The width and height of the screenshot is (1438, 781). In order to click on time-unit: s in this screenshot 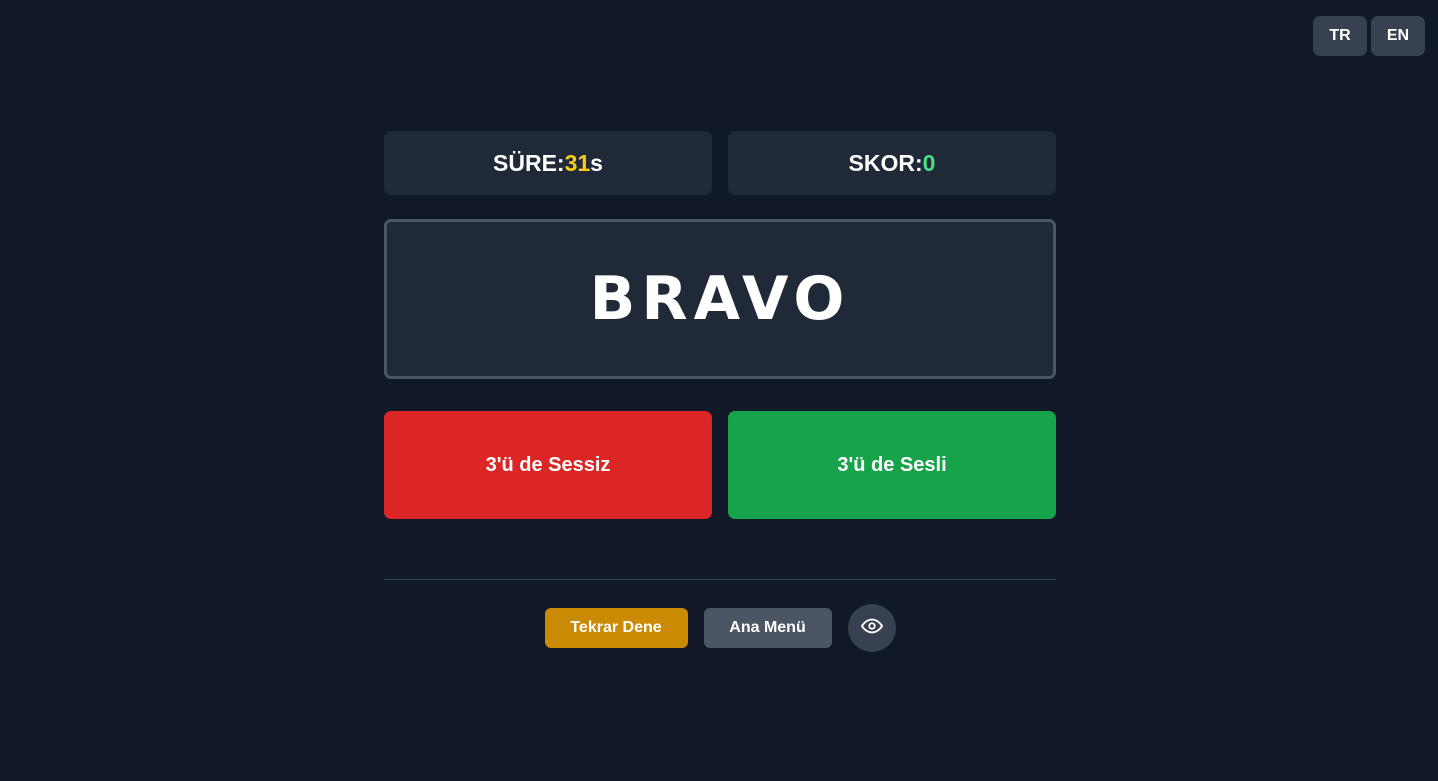, I will do `click(596, 162)`.